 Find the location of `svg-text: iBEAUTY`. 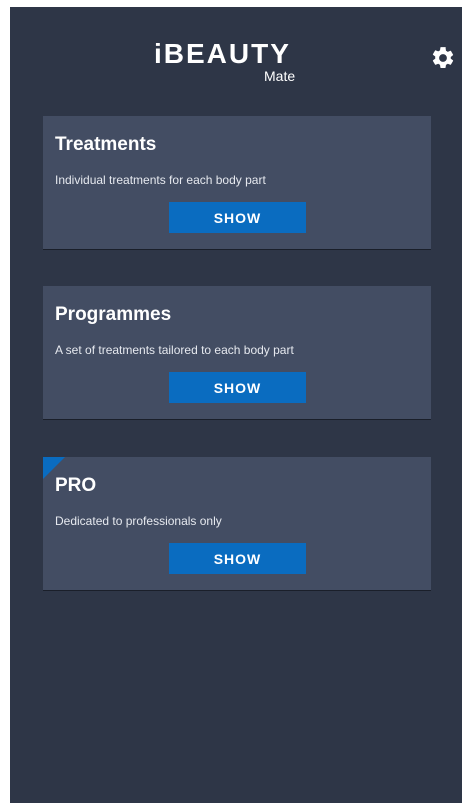

svg-text: iBEAUTY is located at coordinates (222, 53).